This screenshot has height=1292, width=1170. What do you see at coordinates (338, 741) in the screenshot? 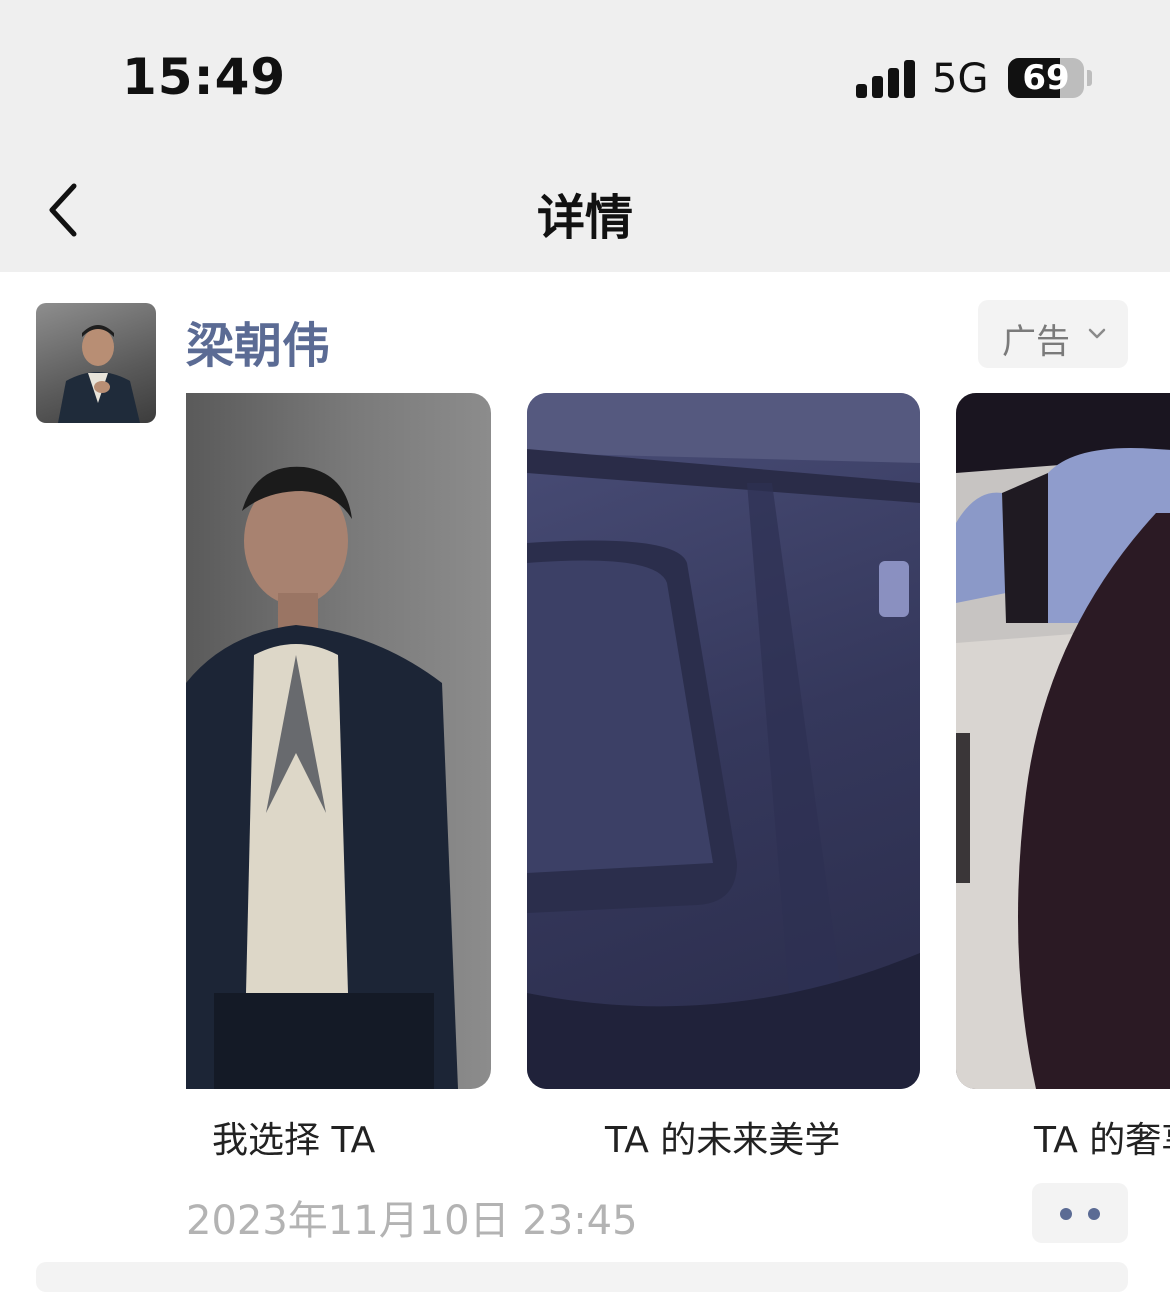
I see `card-image-portrait` at bounding box center [338, 741].